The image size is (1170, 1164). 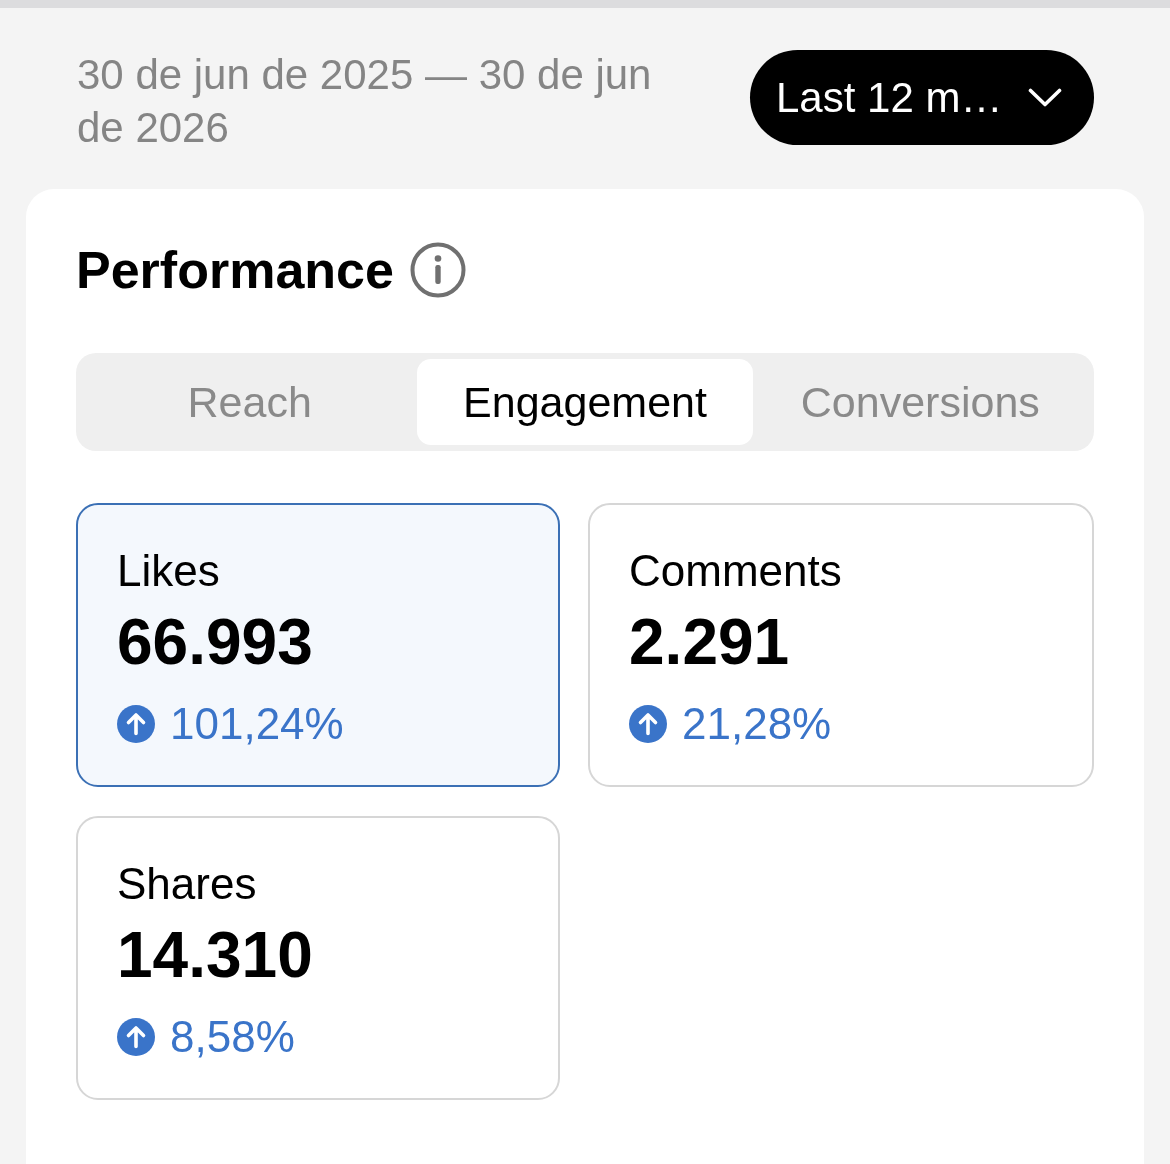 I want to click on chevron-down-icon, so click(x=1045, y=97).